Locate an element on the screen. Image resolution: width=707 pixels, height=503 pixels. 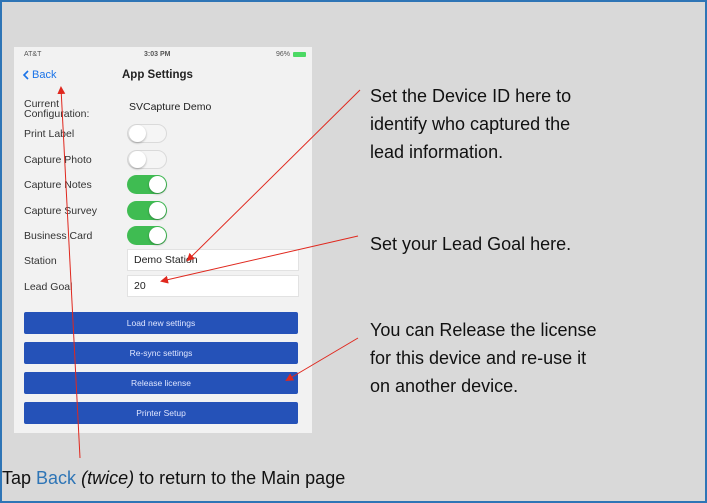
back-arrow is located at coordinates (69, 272).